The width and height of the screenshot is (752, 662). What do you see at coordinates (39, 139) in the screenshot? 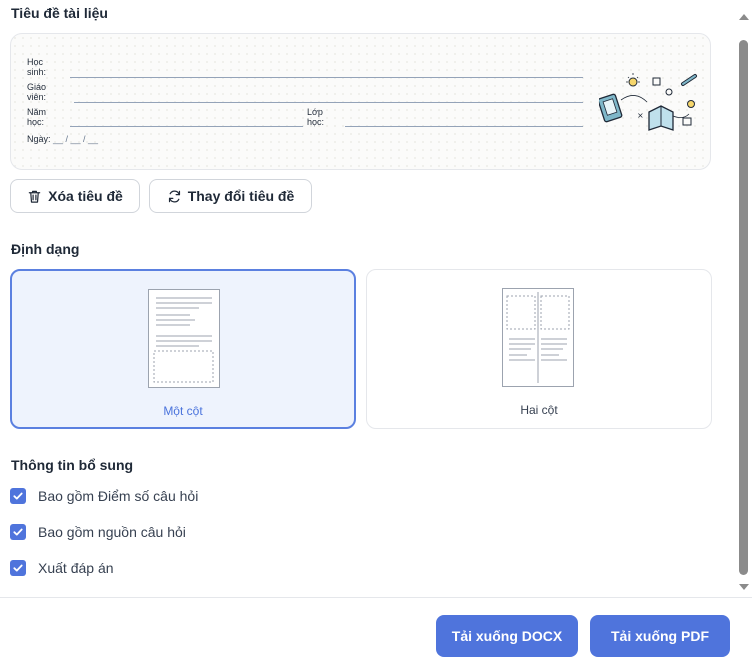
I see `field-label-date: Ngày:` at bounding box center [39, 139].